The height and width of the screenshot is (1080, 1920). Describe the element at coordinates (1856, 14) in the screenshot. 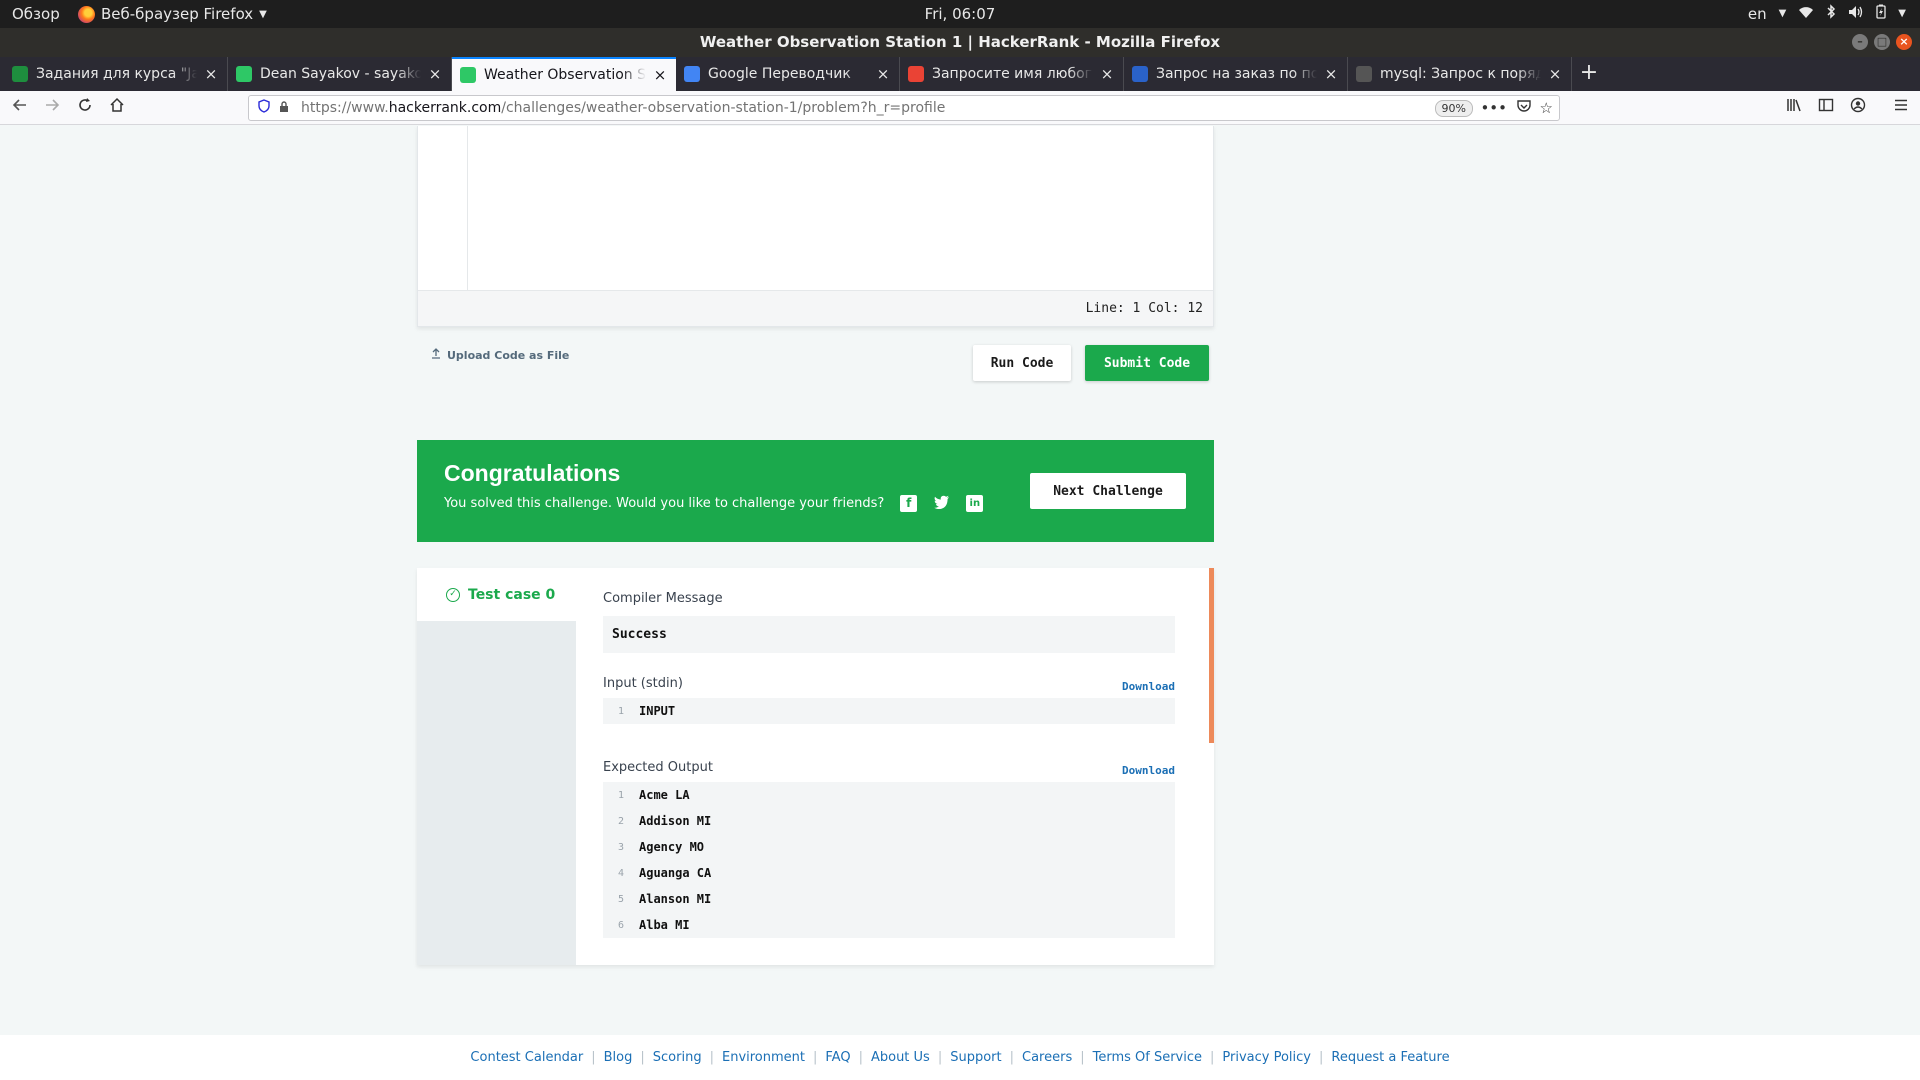

I see `volume-icon` at that location.